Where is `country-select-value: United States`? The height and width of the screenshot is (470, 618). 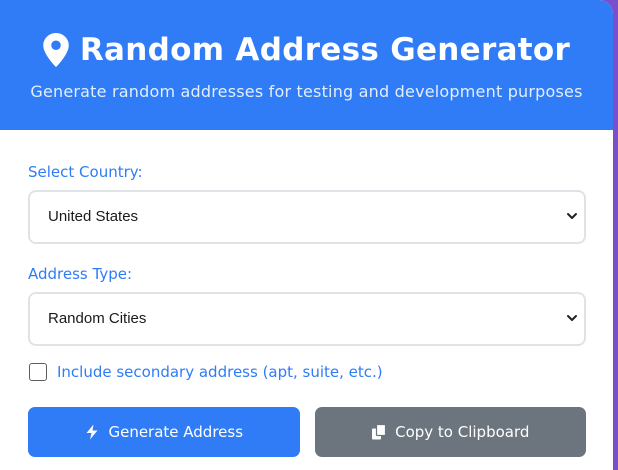
country-select-value: United States is located at coordinates (93, 216).